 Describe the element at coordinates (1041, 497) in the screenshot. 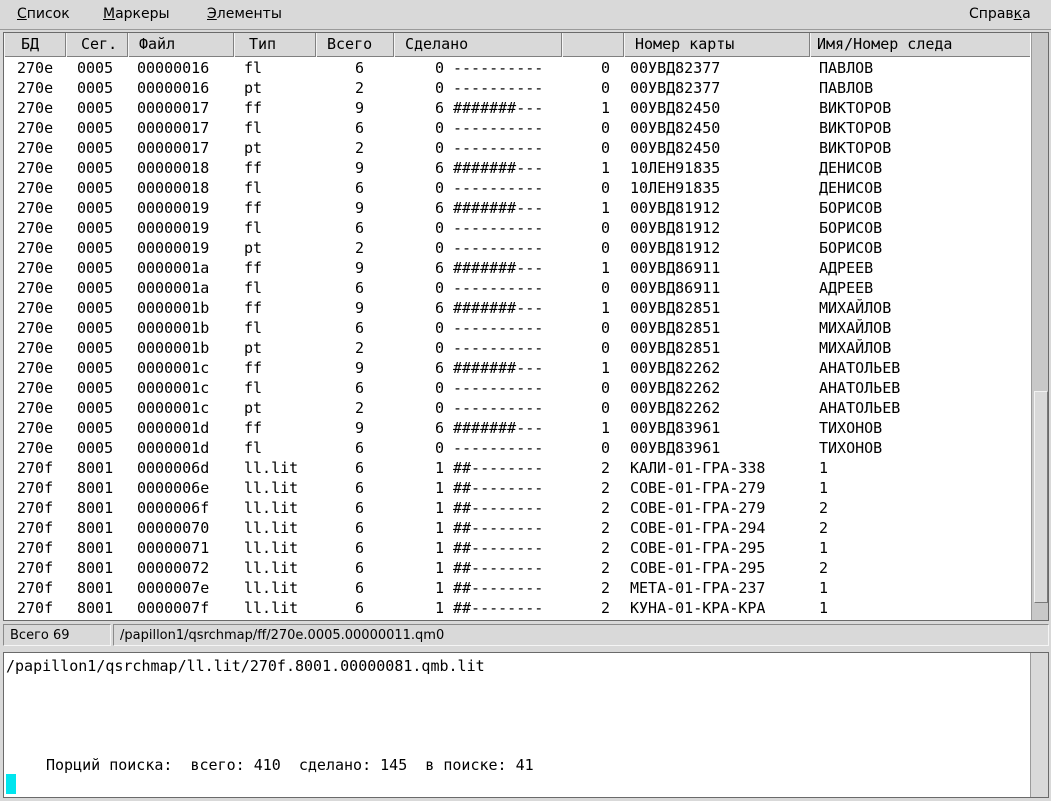

I see `list-scrollbar-thumb` at that location.